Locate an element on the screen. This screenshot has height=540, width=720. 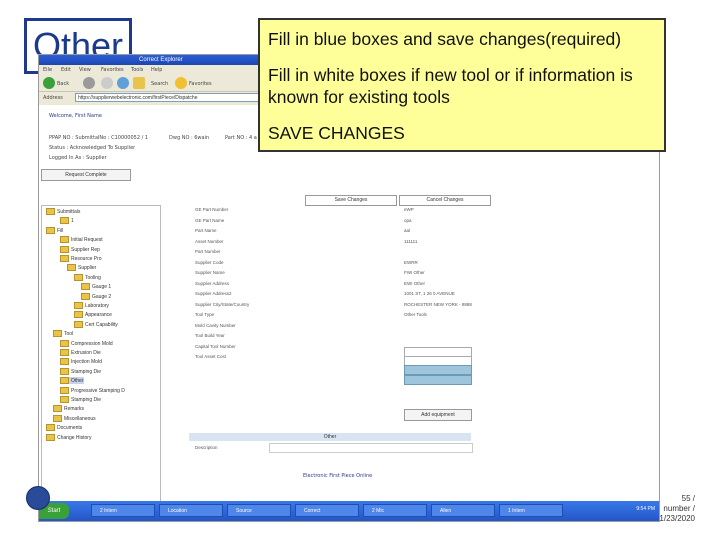
tree-item: Progressive Stamping D is located at coordinates (92, 390).